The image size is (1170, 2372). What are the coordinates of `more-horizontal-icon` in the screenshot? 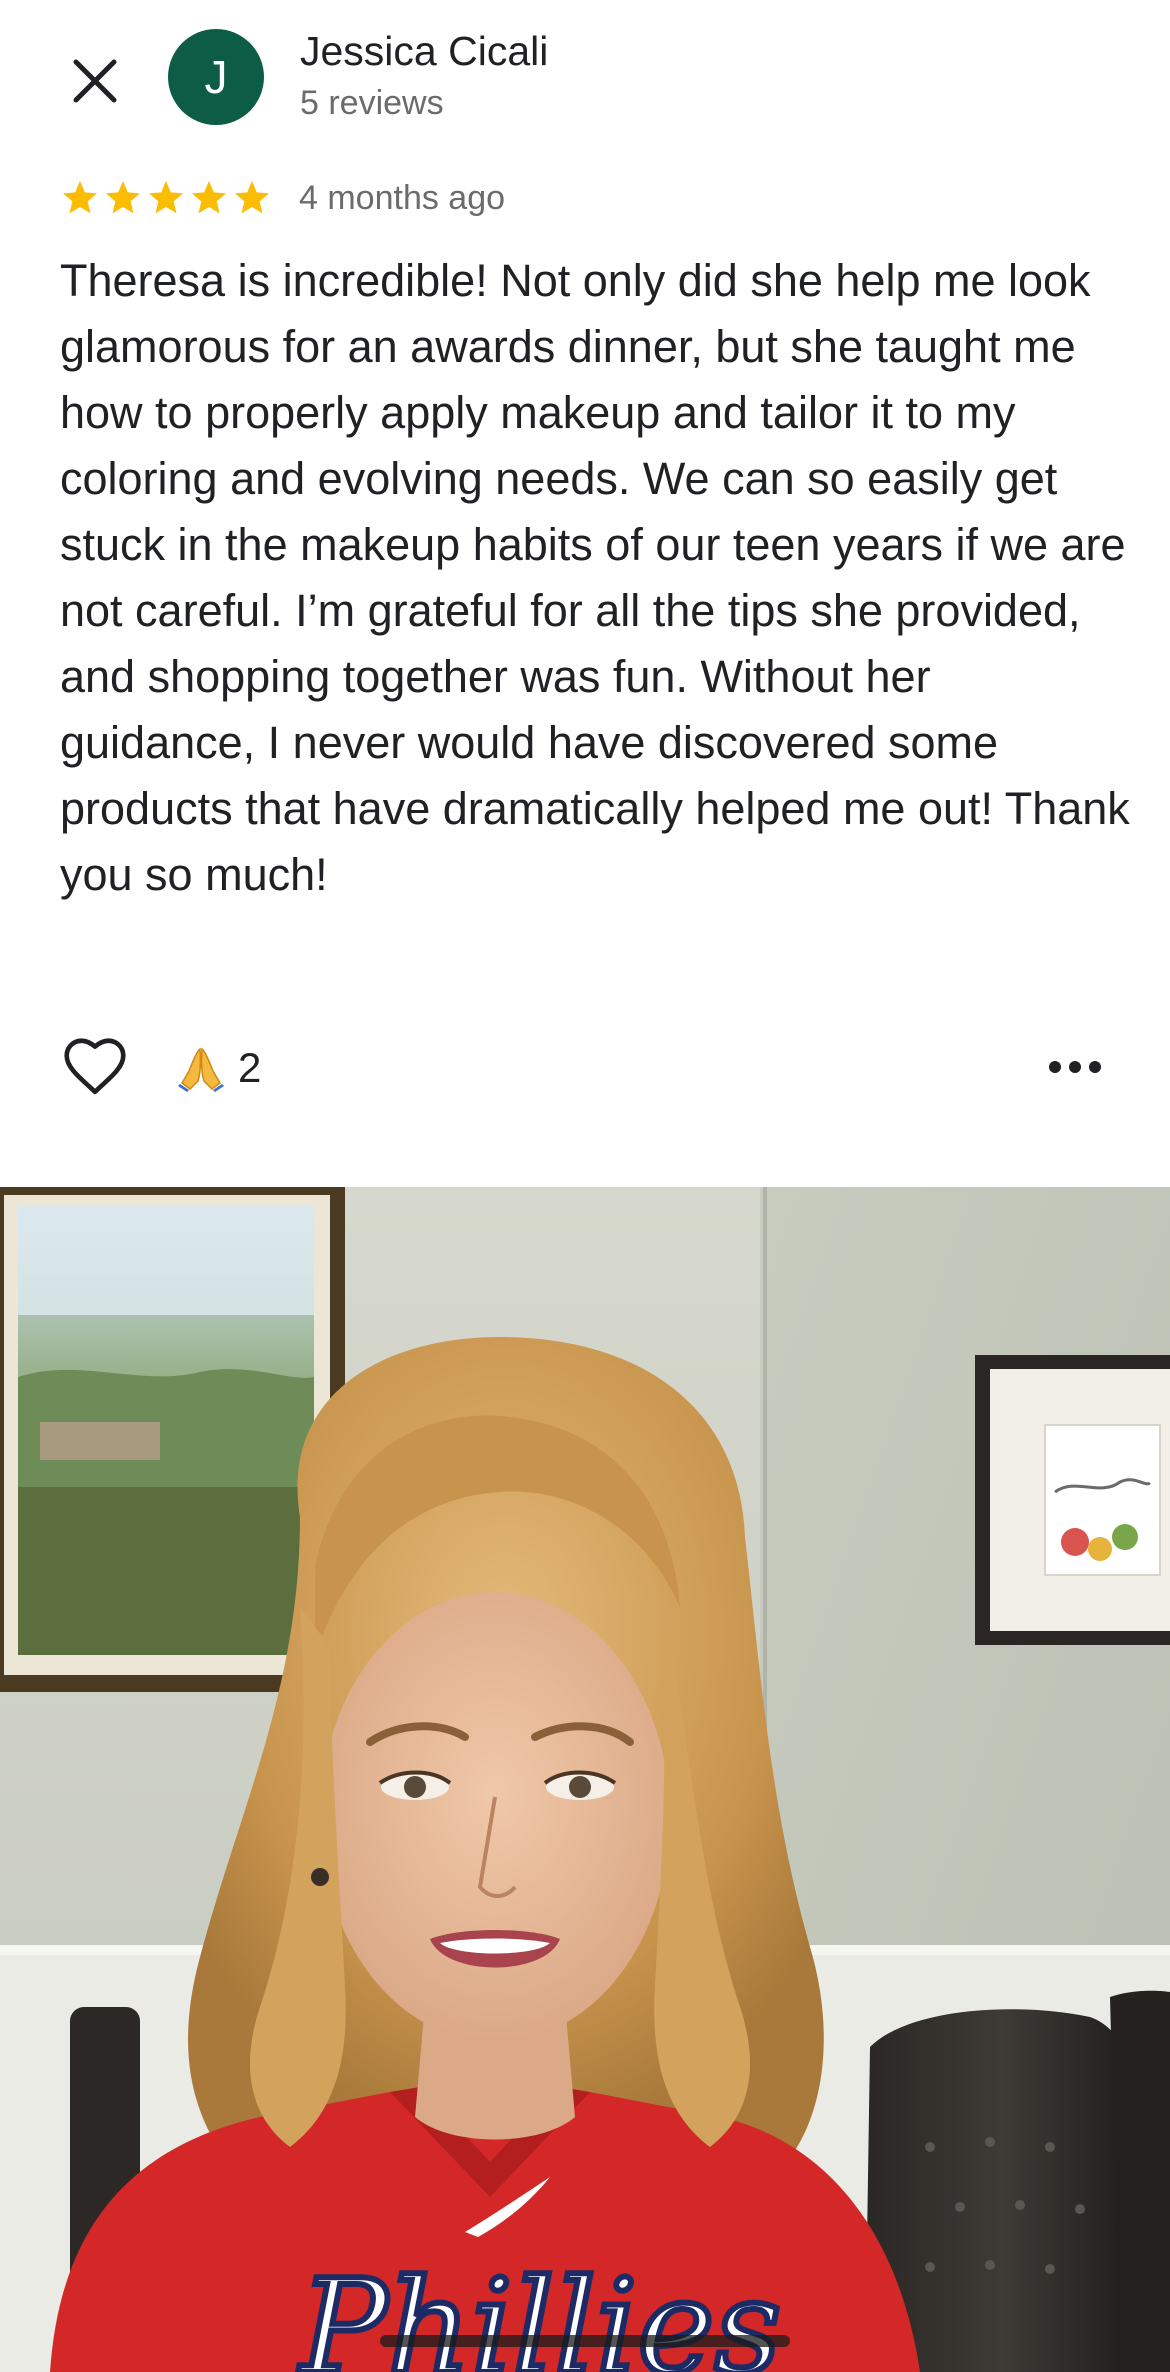 It's located at (1075, 1067).